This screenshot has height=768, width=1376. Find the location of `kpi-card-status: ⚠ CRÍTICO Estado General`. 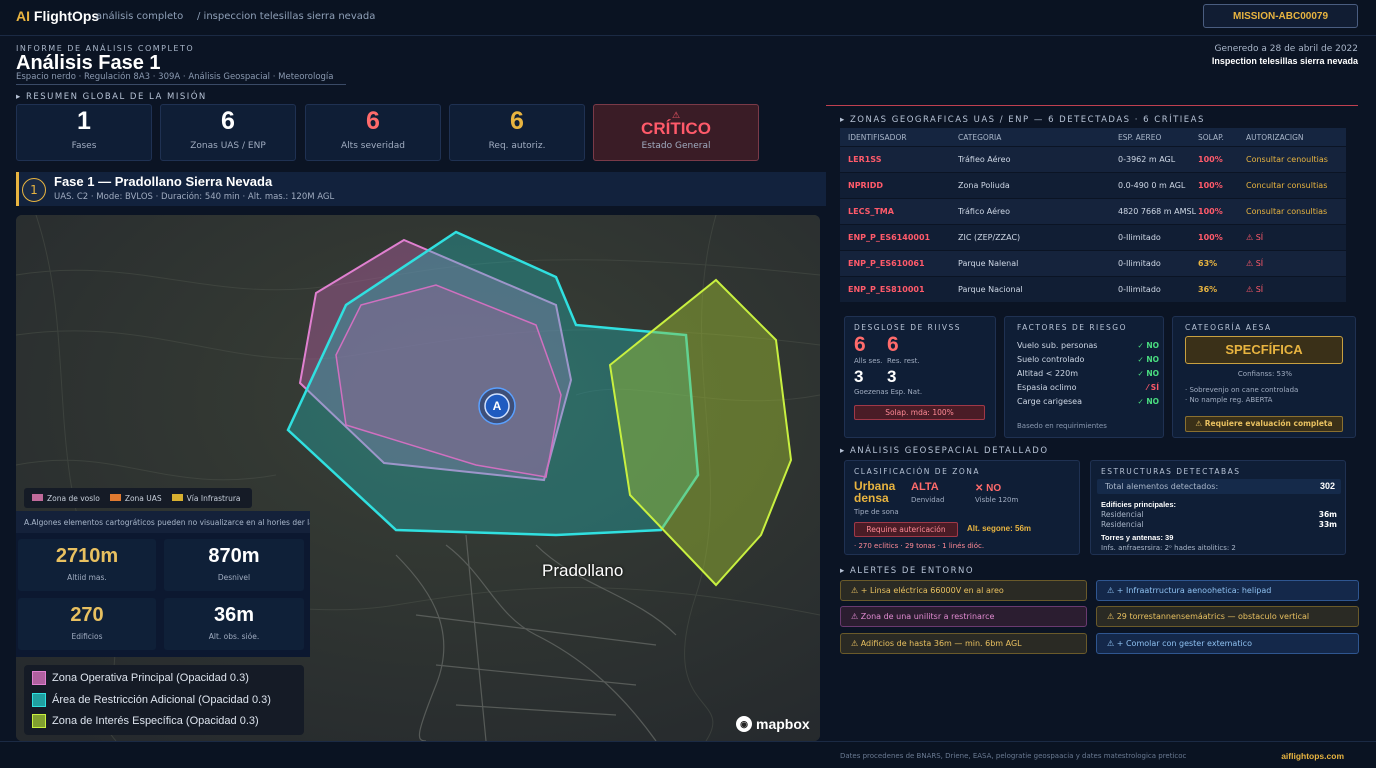

kpi-card-status: ⚠ CRÍTICO Estado General is located at coordinates (676, 132).